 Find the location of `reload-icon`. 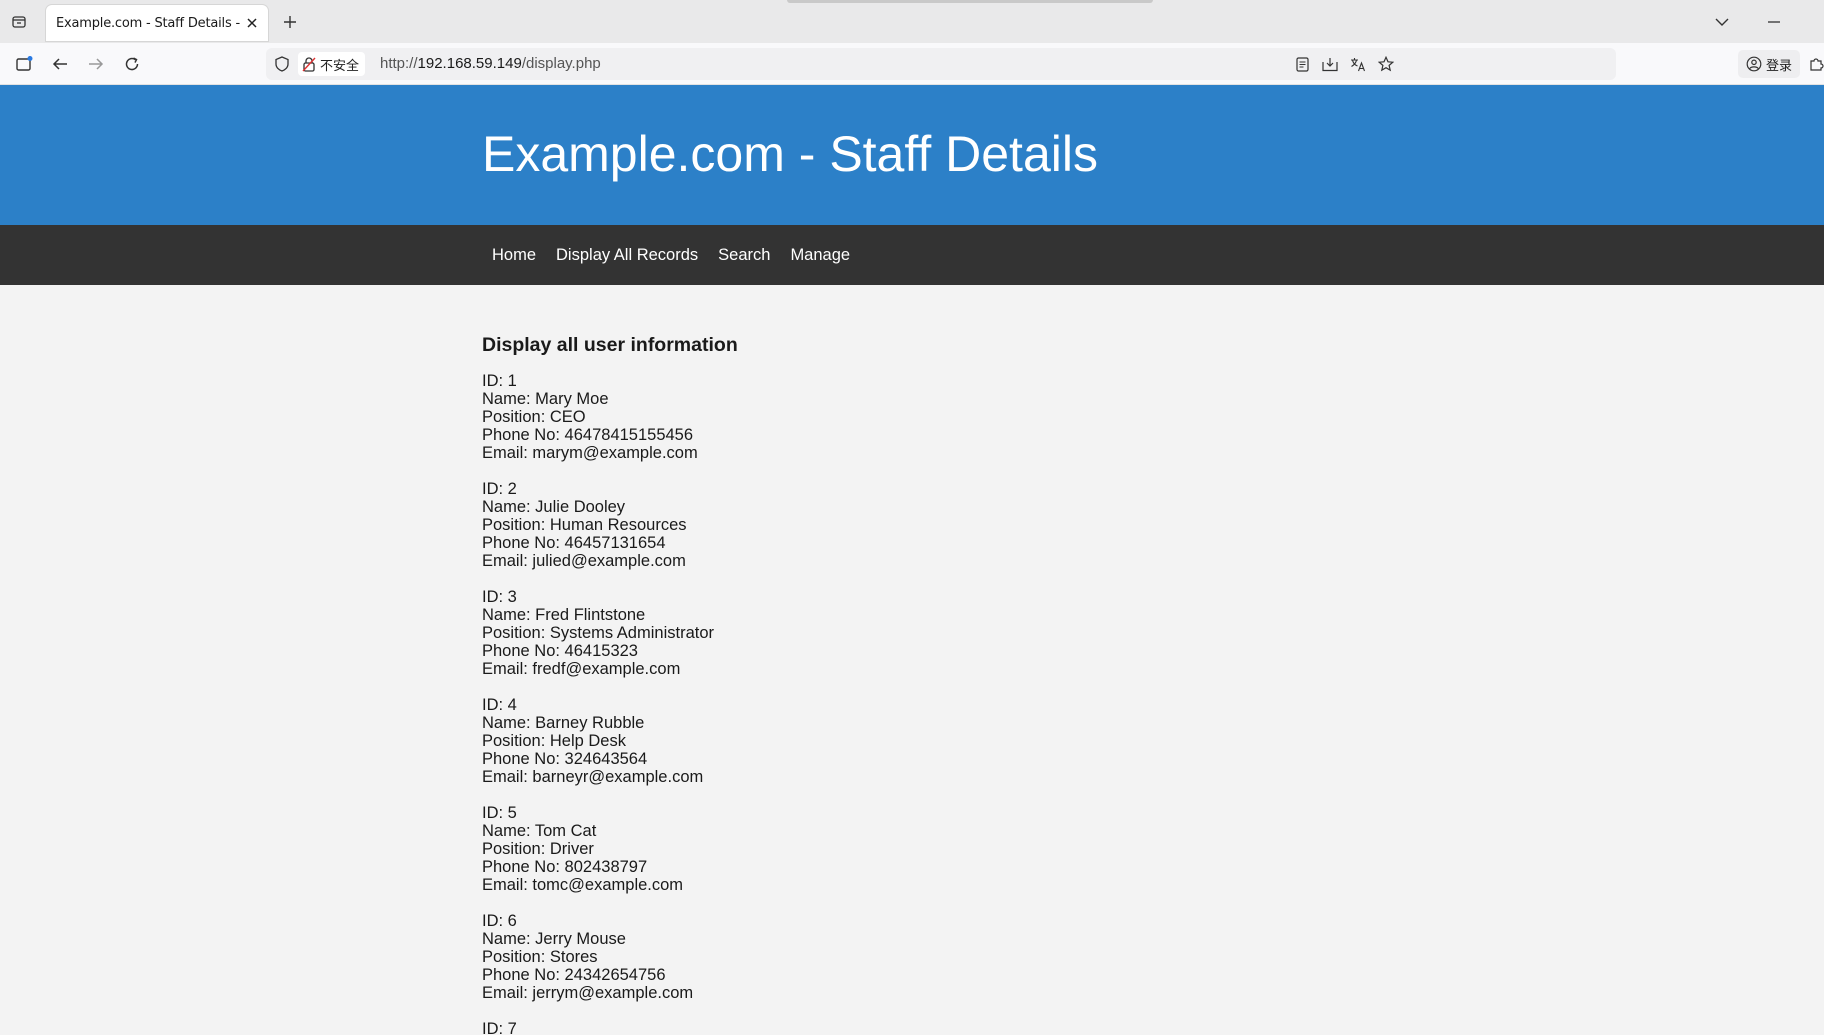

reload-icon is located at coordinates (132, 64).